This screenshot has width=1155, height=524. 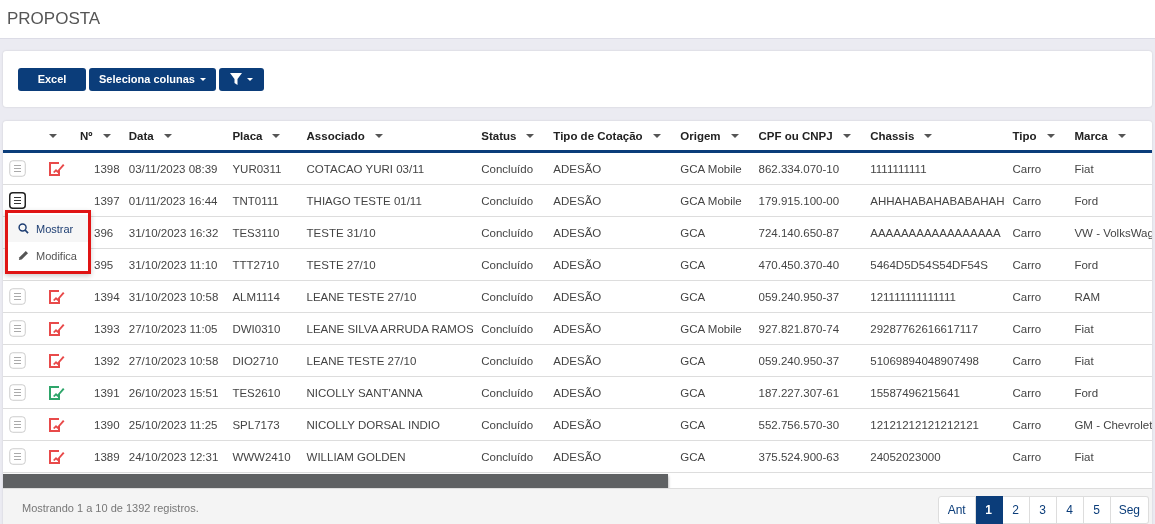 What do you see at coordinates (236, 79) in the screenshot?
I see `filter-icon` at bounding box center [236, 79].